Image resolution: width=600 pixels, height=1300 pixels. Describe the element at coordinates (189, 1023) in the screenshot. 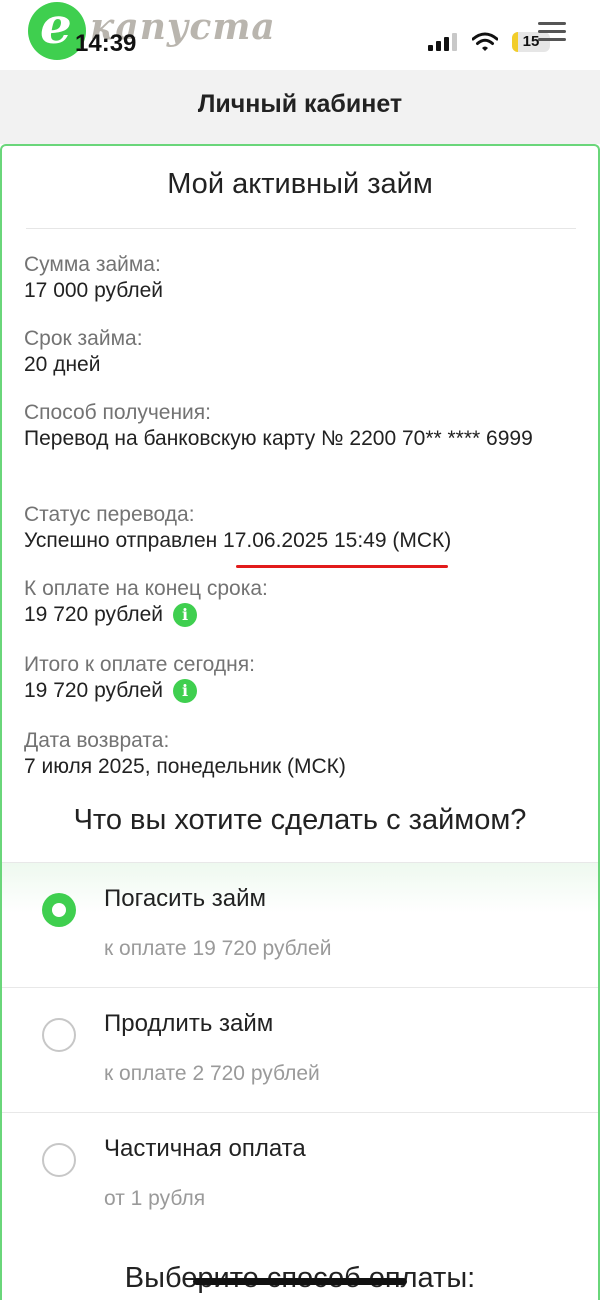

I see `option-title: Продлить займ` at that location.